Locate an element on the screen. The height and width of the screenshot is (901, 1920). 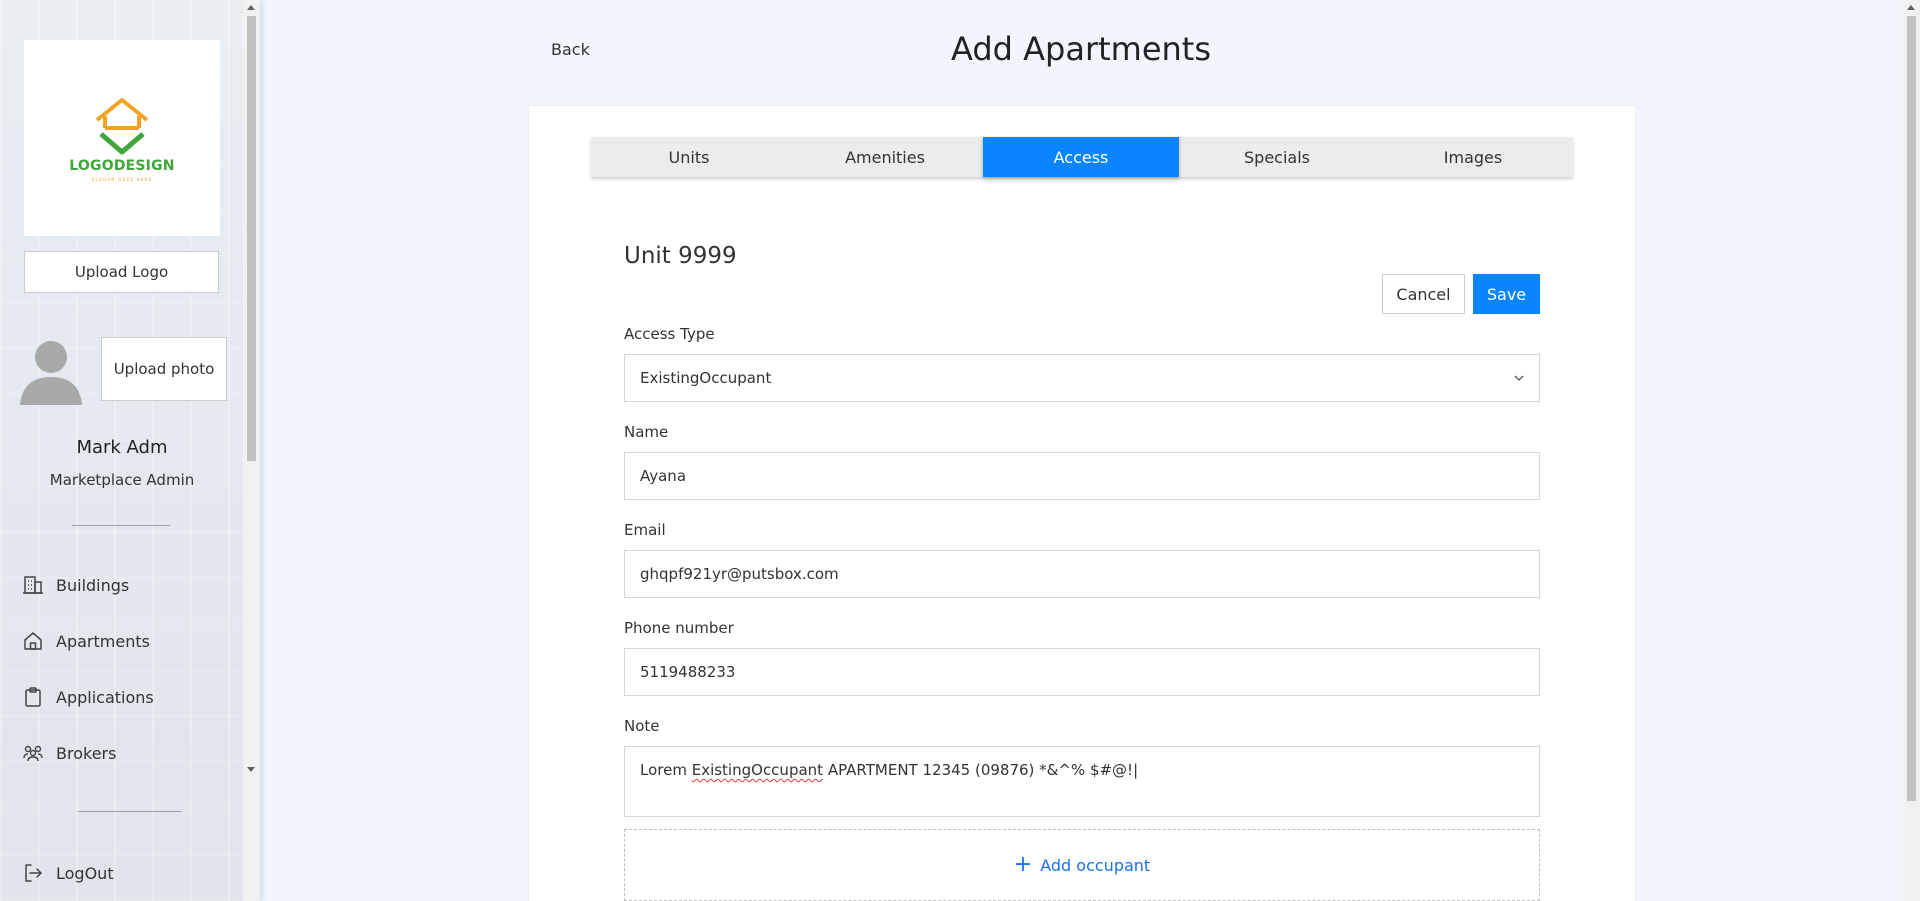
sidebar-item-apartments: Apartments is located at coordinates (86, 641).